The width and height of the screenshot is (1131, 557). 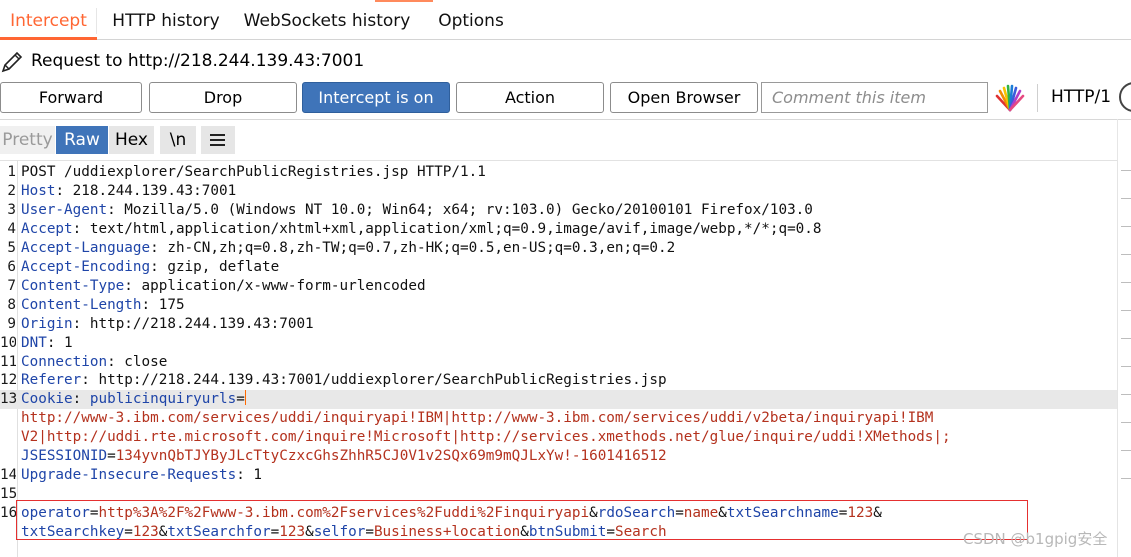 What do you see at coordinates (565, 140) in the screenshot?
I see `message-view-tabs: Pretty Raw Hex \n` at bounding box center [565, 140].